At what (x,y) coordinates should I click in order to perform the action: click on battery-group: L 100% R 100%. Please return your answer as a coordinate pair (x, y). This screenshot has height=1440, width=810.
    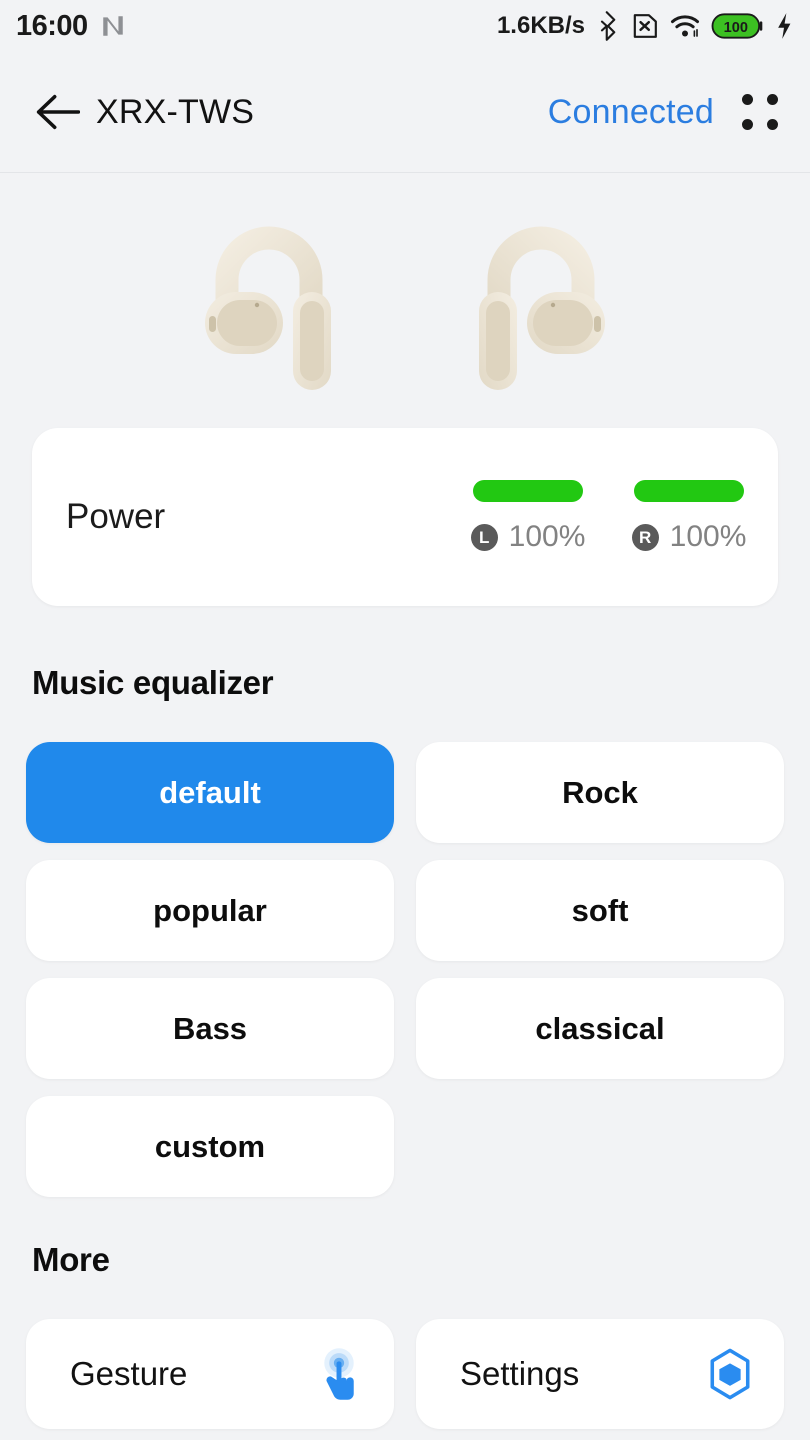
    Looking at the image, I should click on (608, 517).